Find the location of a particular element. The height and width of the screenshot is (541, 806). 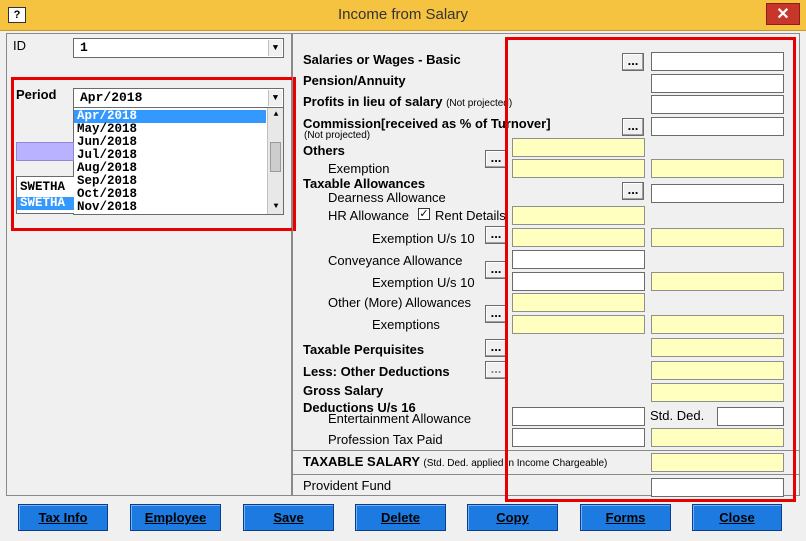

hra-exemption-label: Exemption U/s 10 is located at coordinates (423, 238).